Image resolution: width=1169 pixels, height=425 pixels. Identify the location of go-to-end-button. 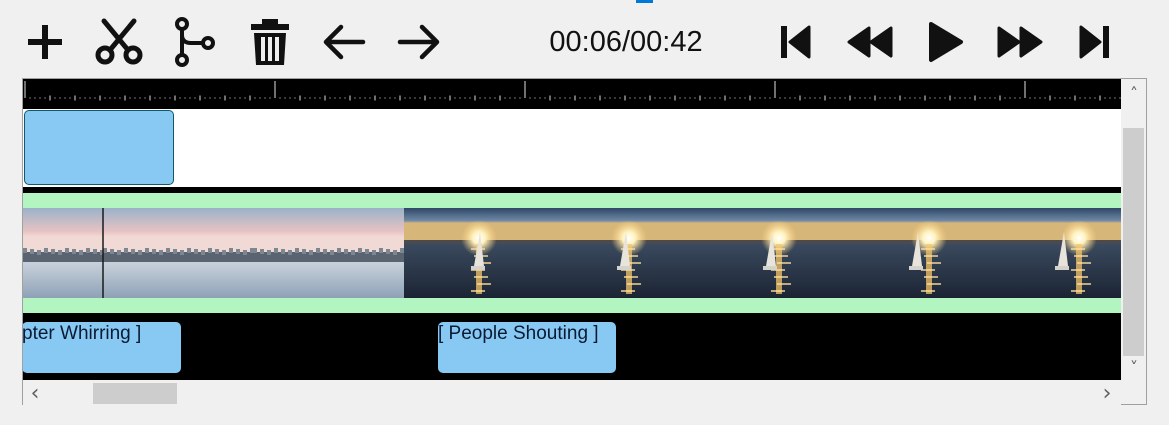
(1095, 42).